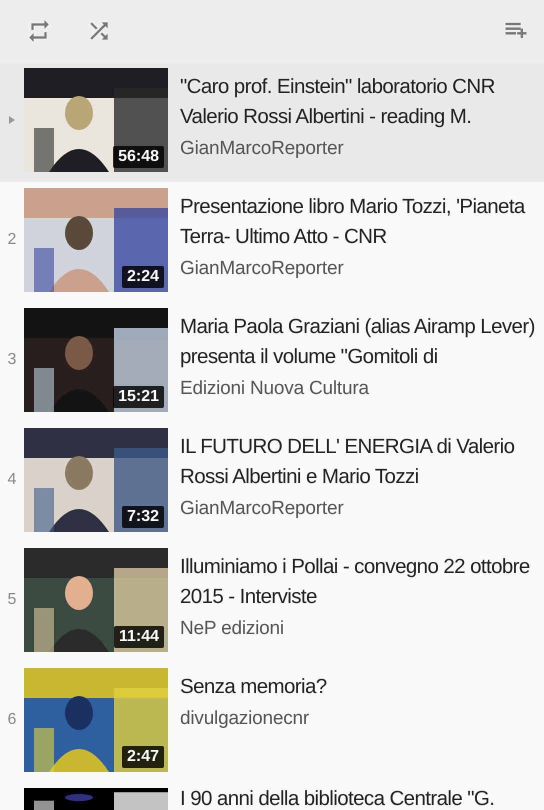 Image resolution: width=544 pixels, height=810 pixels. Describe the element at coordinates (12, 480) in the screenshot. I see `item-number: 4` at that location.